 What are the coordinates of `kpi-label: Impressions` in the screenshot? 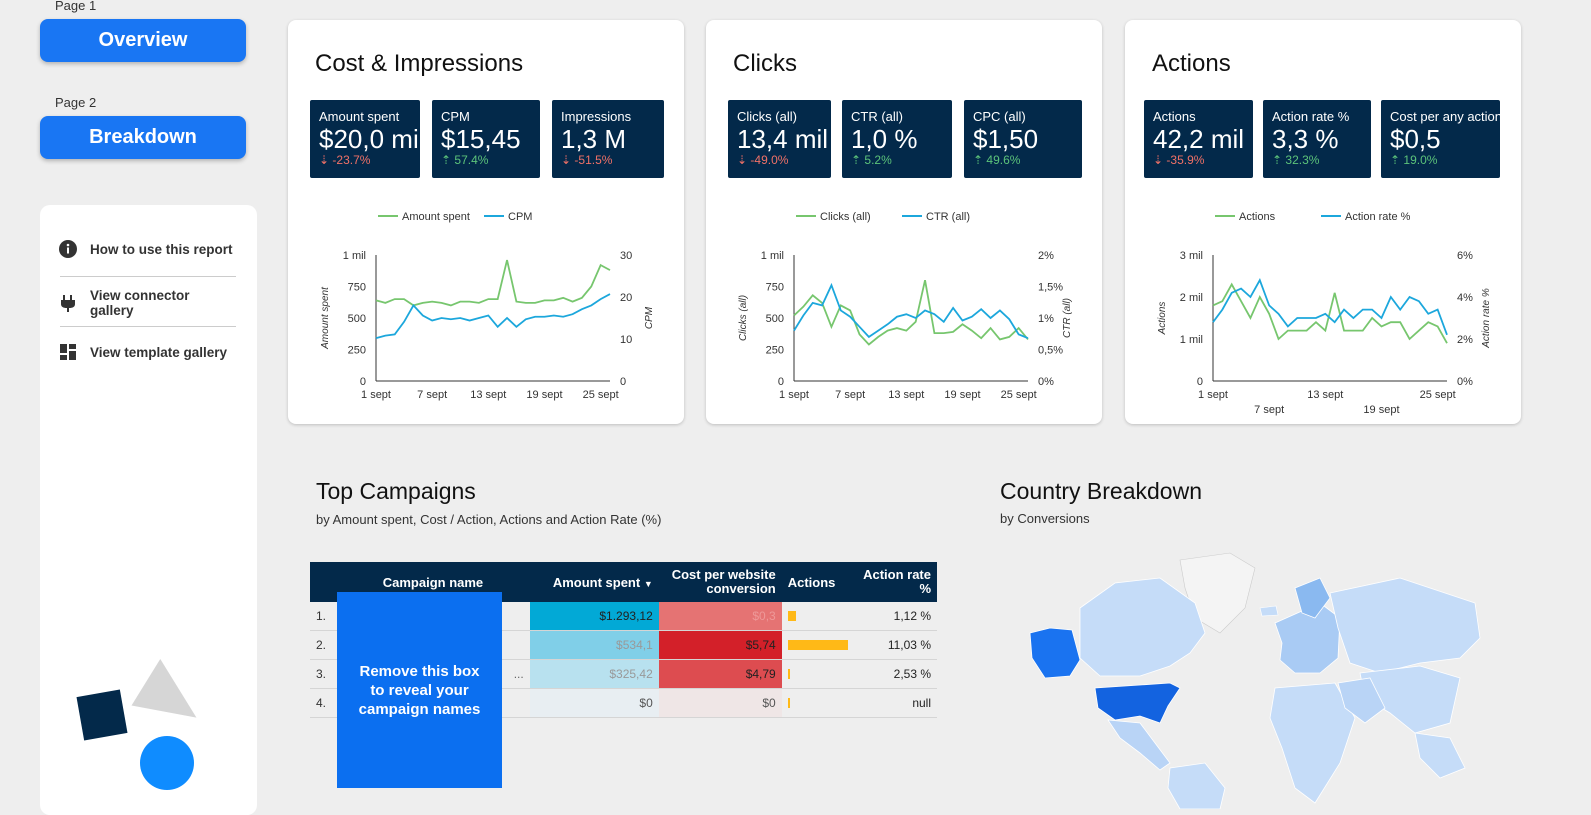 It's located at (596, 116).